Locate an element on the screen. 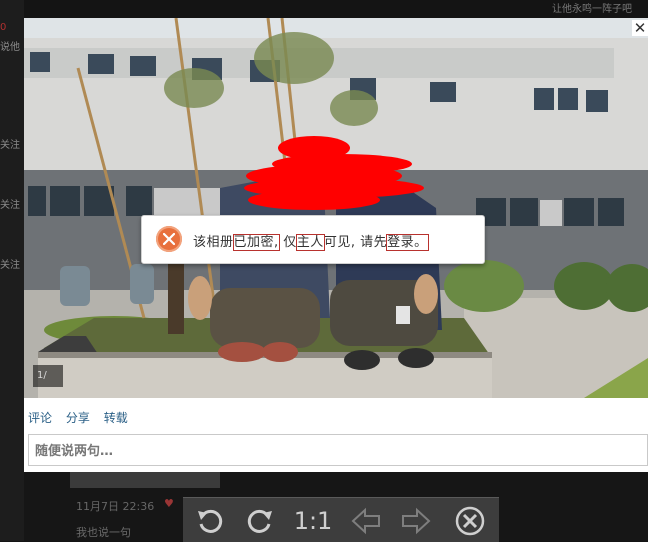 This screenshot has height=542, width=648. photo-actions: 评论 分享 转载 is located at coordinates (83, 417).